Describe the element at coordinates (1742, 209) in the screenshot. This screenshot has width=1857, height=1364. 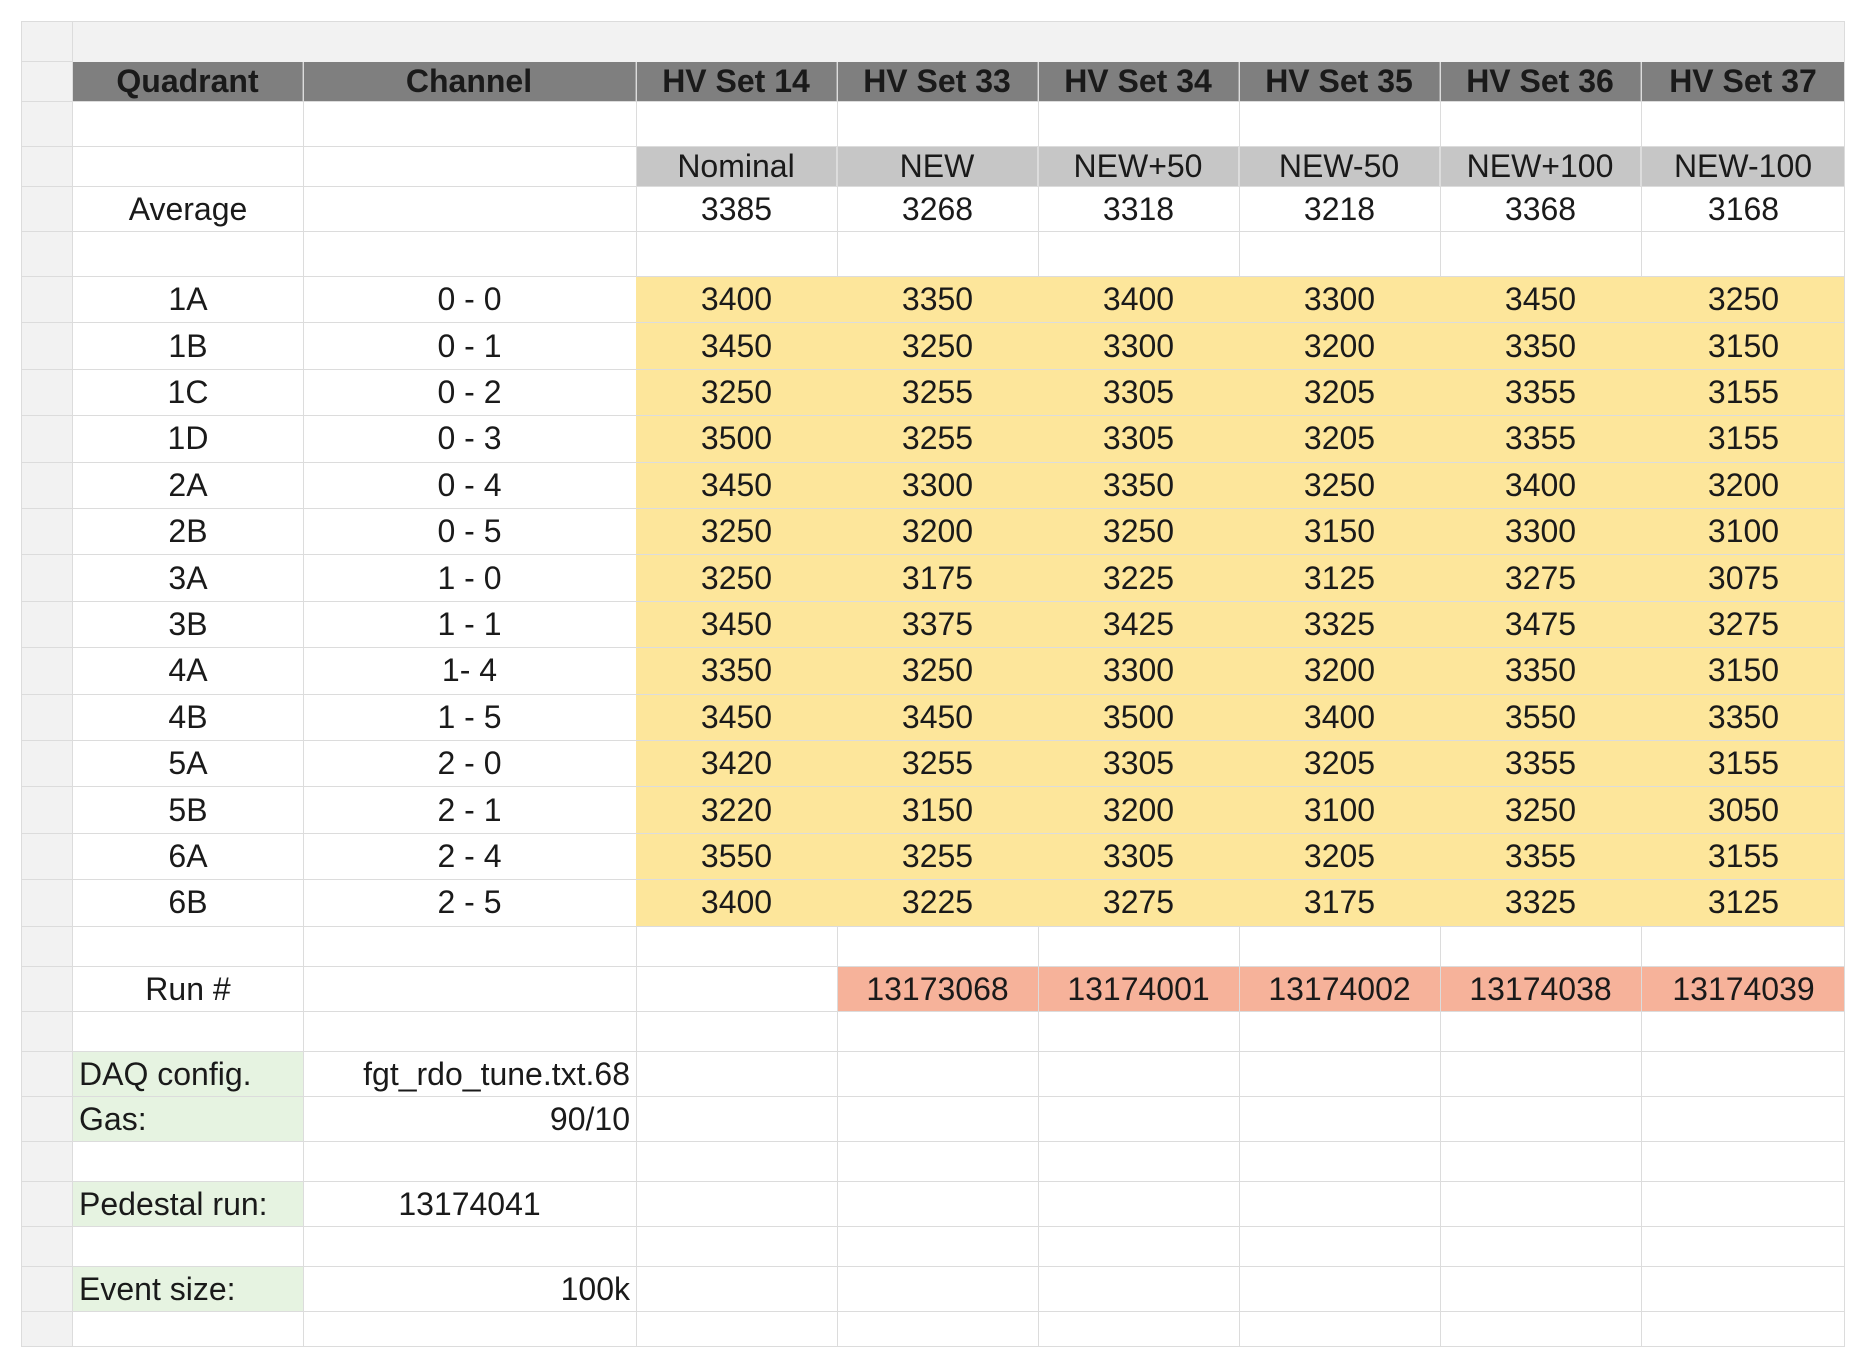
I see `average-value: 3168` at that location.